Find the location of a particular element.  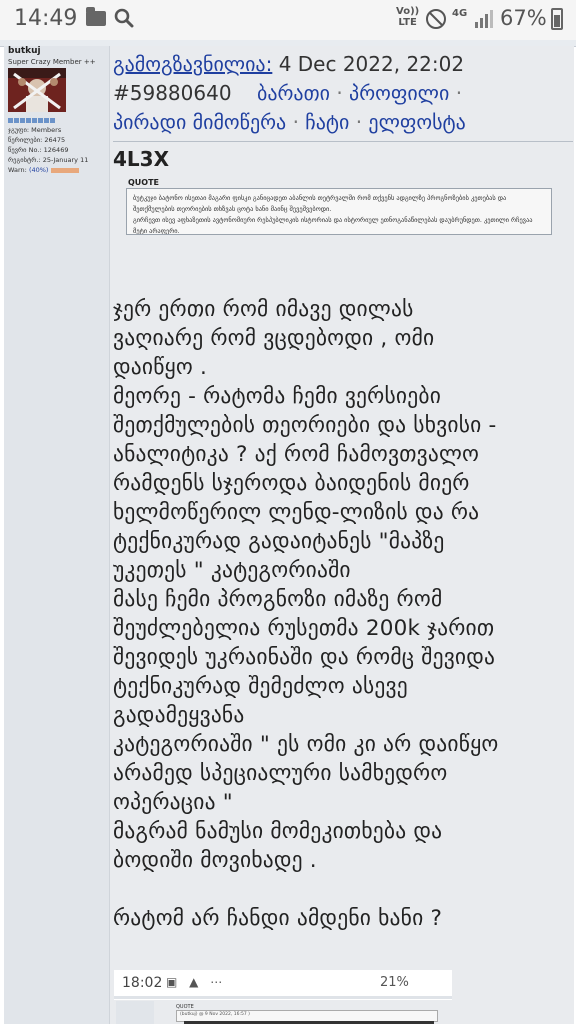

author-rank: Super Crazy Member ++ is located at coordinates (52, 62).